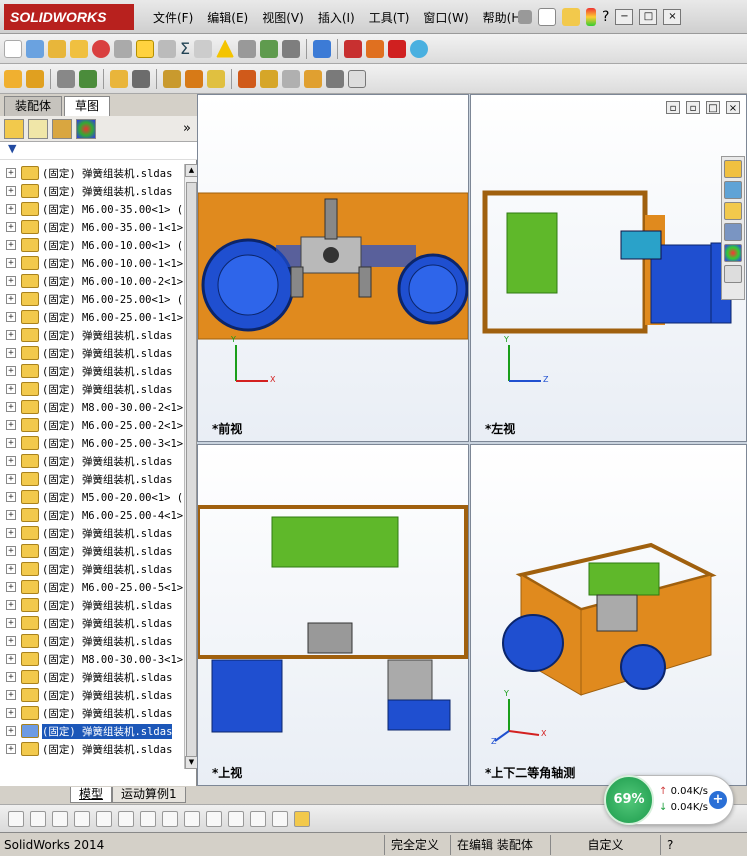 This screenshot has width=747, height=856. I want to click on render-icon, so click(375, 48).